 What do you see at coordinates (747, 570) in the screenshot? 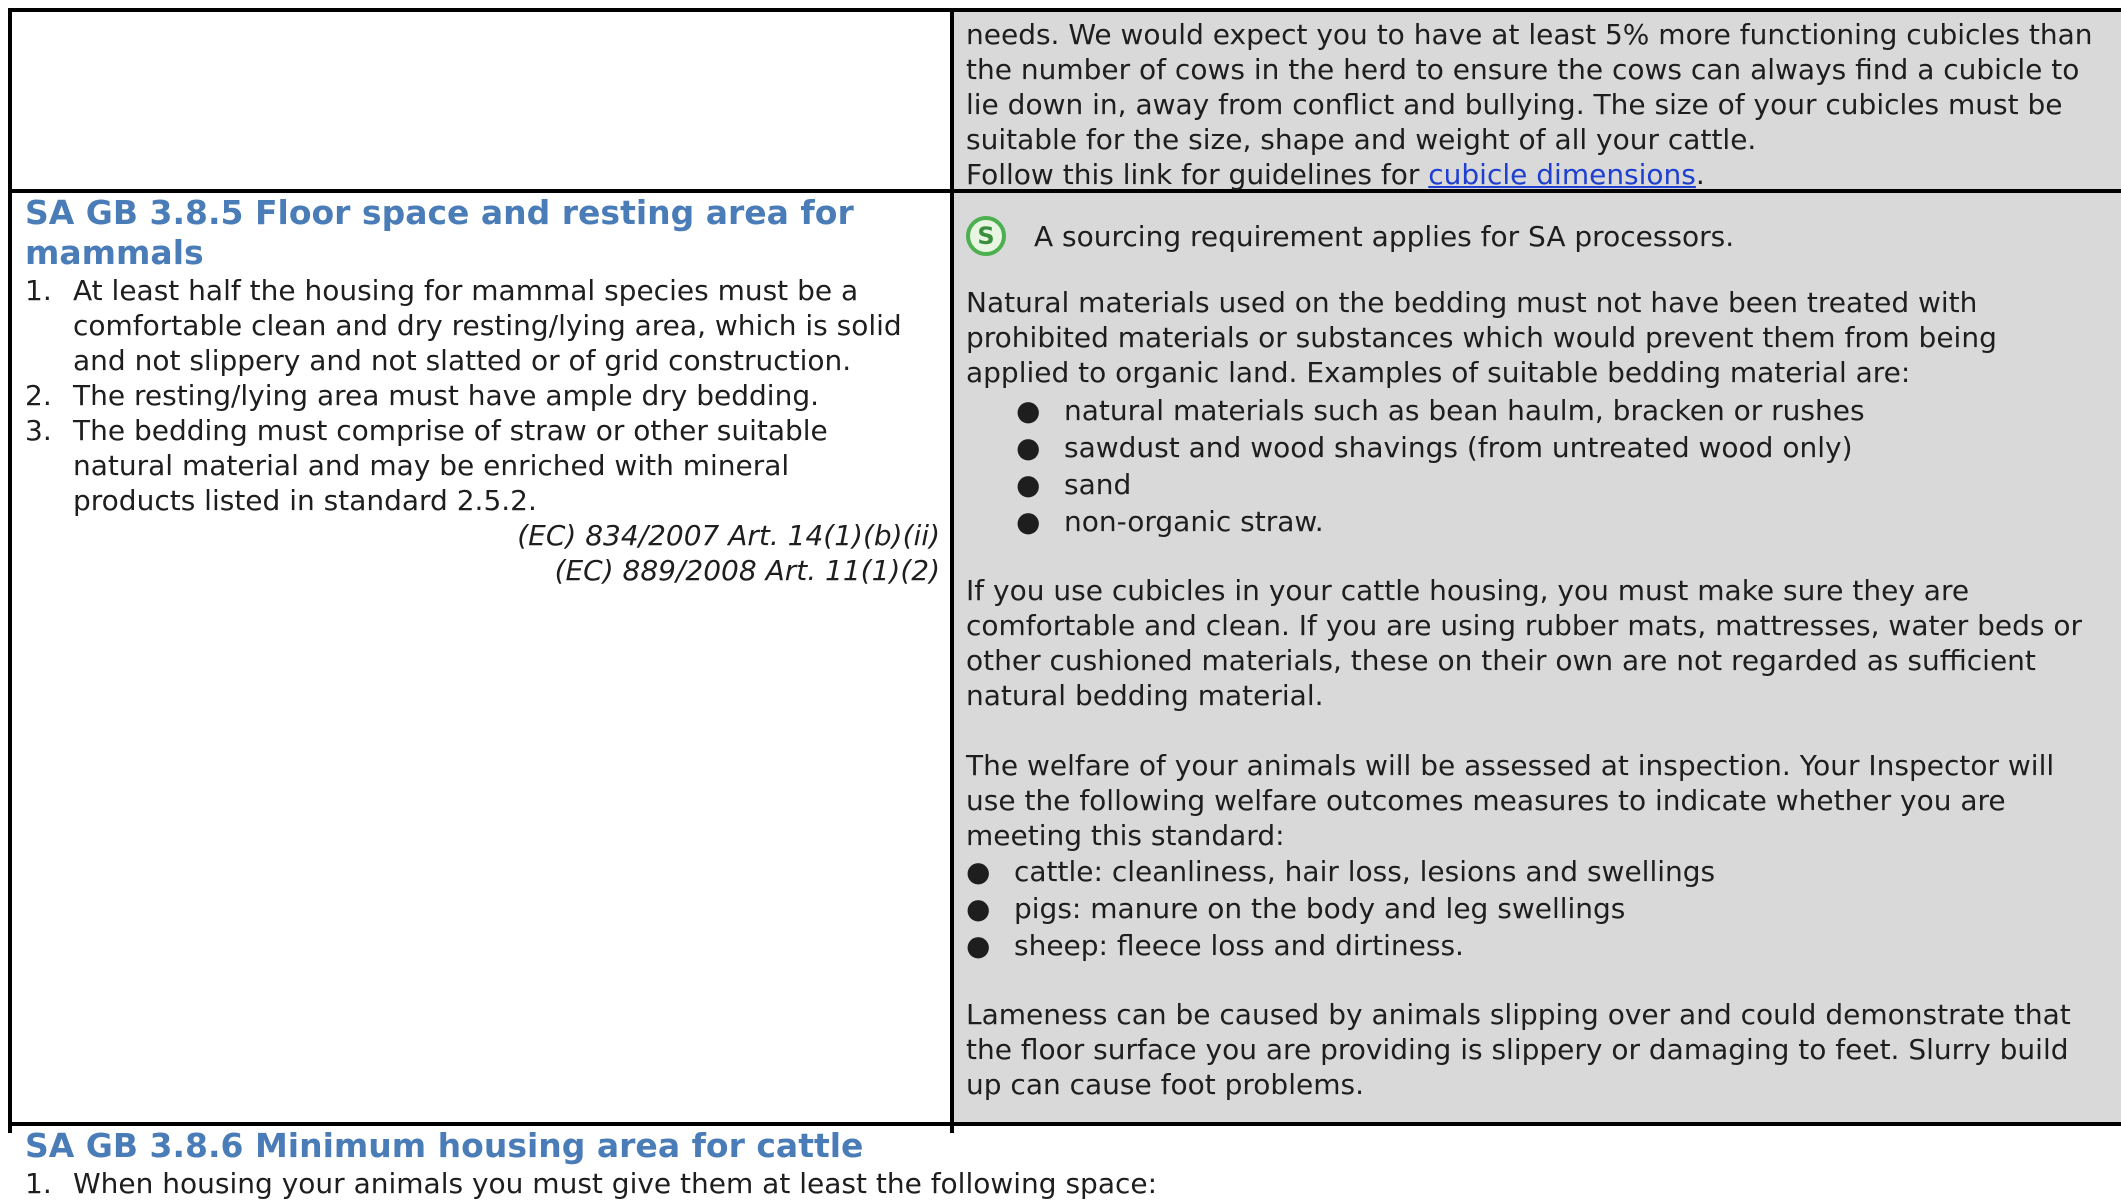
I see `regulation-reference: (EC) 889/2008 Art. 11(1)(2)` at bounding box center [747, 570].